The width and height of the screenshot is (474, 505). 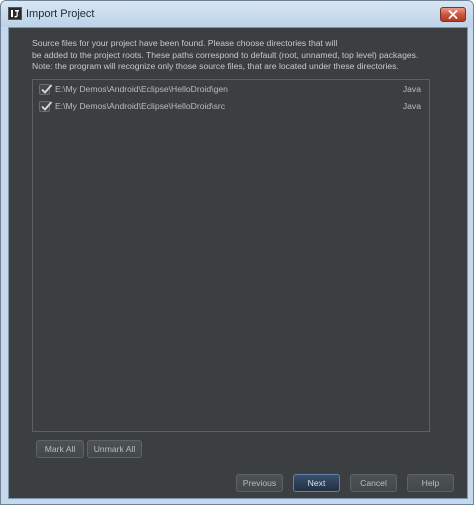 I want to click on cancel-button: Cancel, so click(x=373, y=483).